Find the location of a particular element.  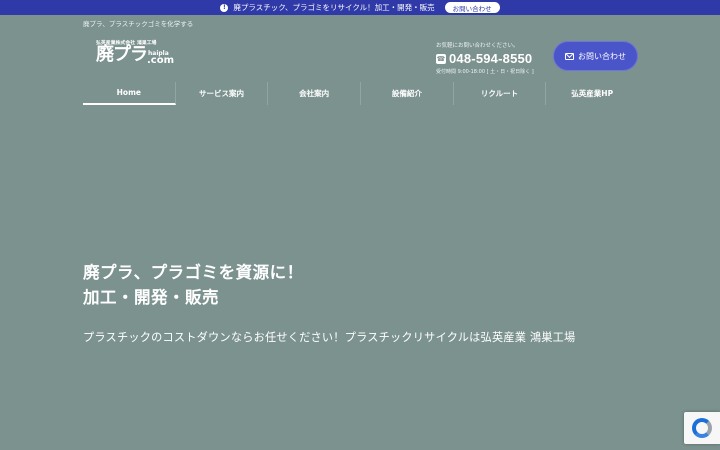

hero-title: 廃プラ、プラゴミを資源に！ 加工・開発・販売 is located at coordinates (193, 285).